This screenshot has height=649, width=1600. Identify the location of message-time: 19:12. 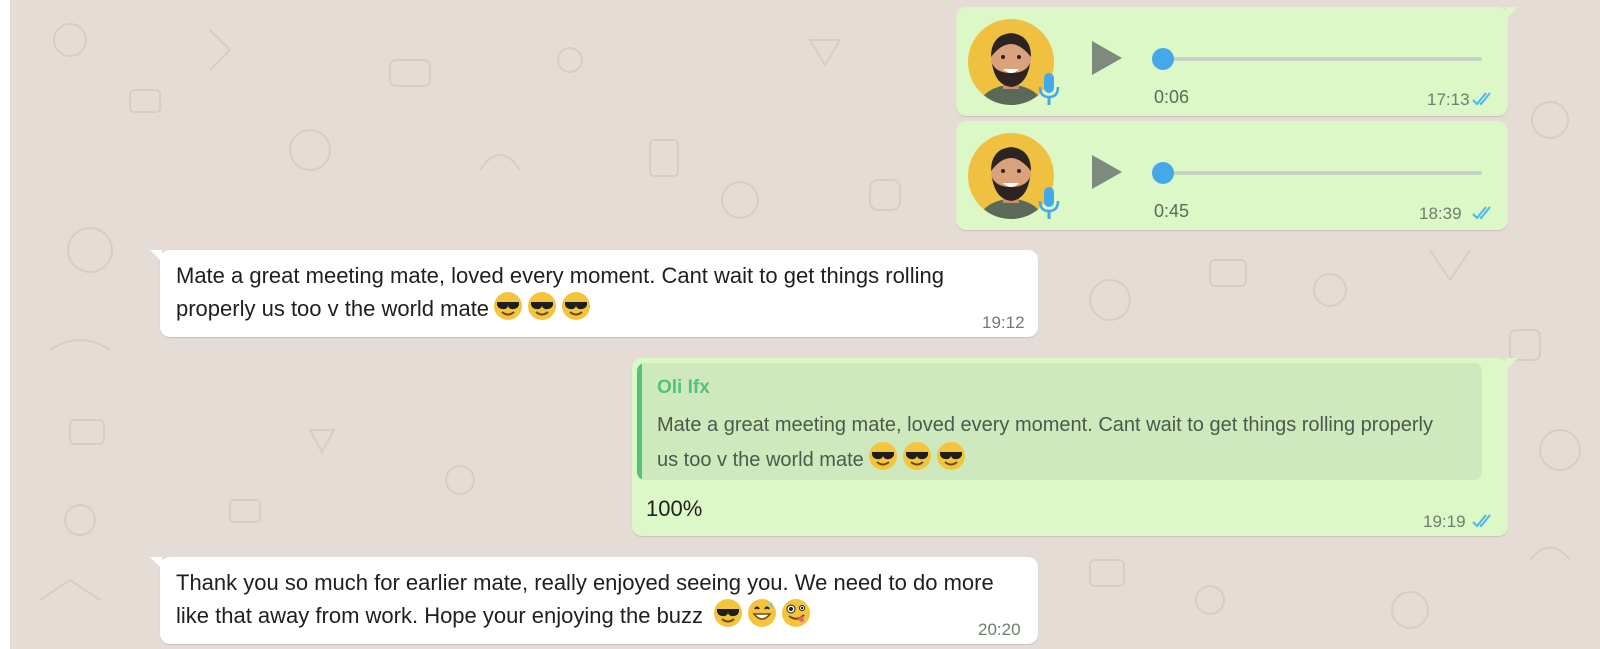
(1003, 322).